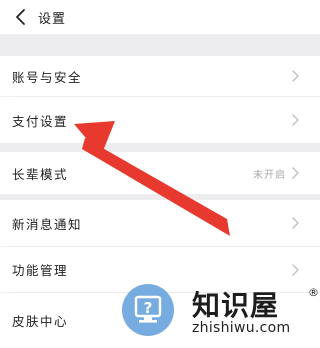  I want to click on settings-item-account-security: 账号与安全, so click(160, 76).